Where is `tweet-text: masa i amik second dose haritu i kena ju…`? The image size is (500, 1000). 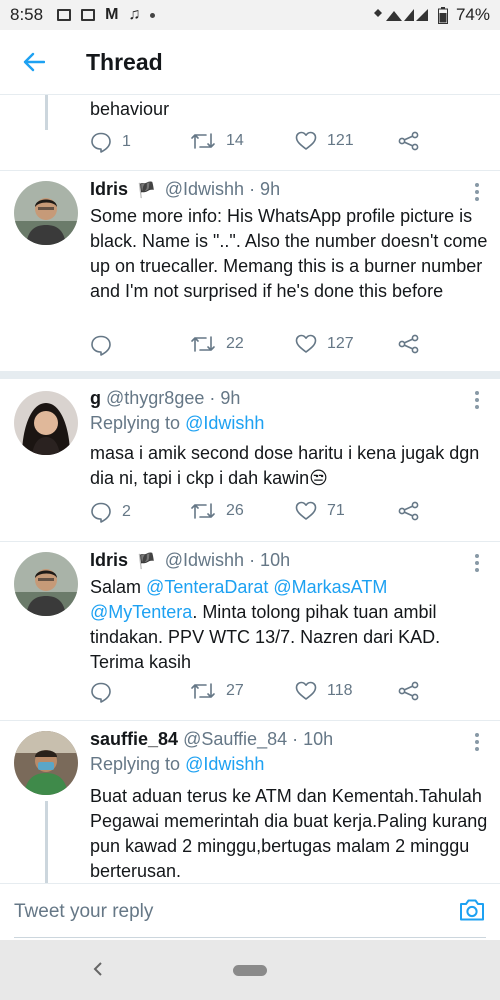
tweet-text: masa i amik second dose haritu i kena ju… is located at coordinates (285, 465).